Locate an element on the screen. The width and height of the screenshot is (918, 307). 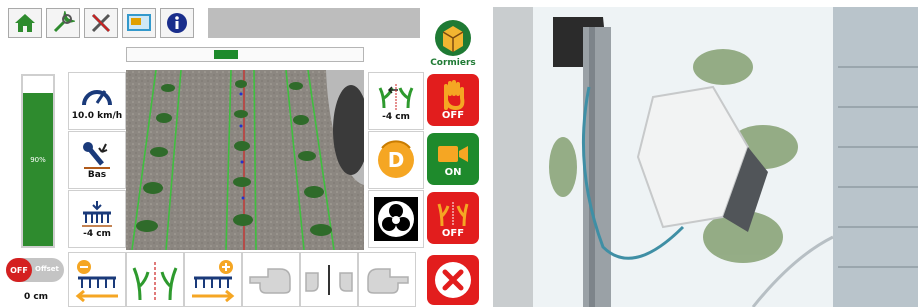
speed-value: 10.0 km/h is located at coordinates (97, 116).